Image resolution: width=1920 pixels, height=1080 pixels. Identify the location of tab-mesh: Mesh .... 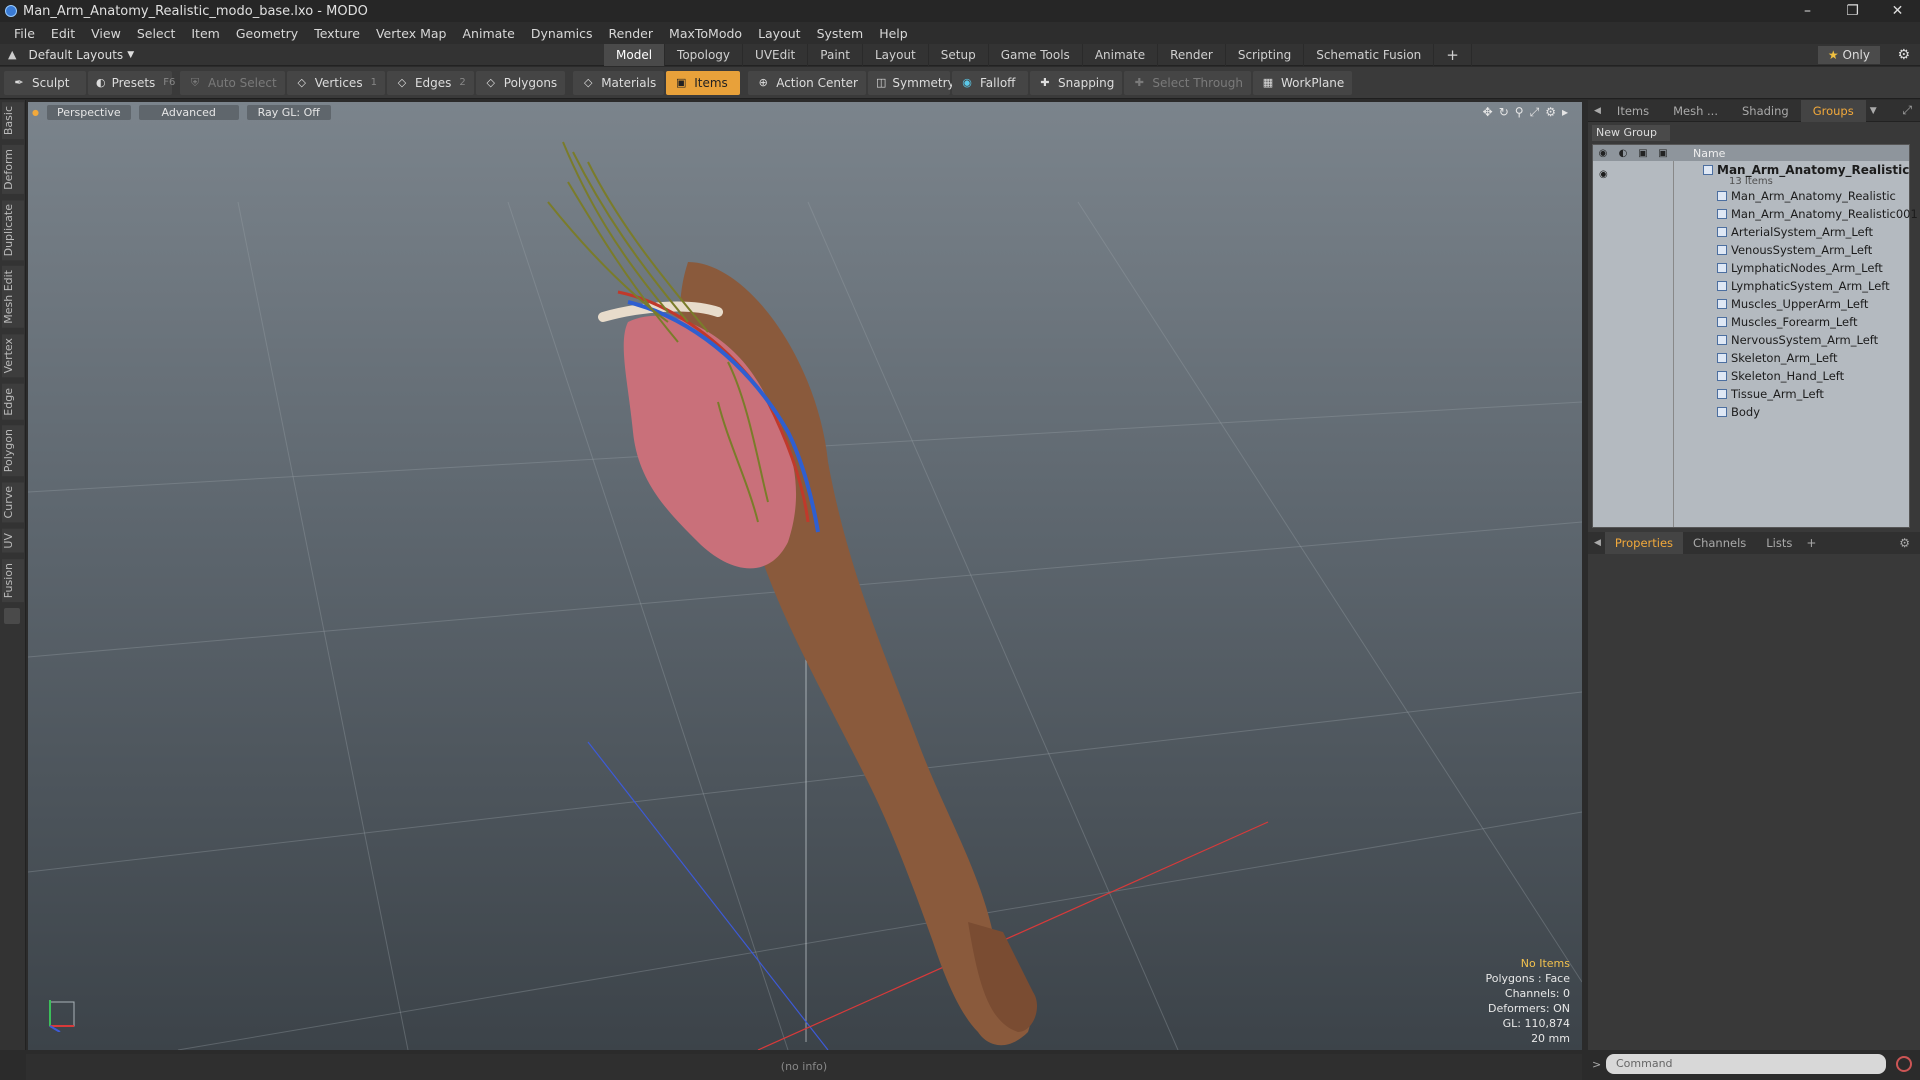
(1695, 111).